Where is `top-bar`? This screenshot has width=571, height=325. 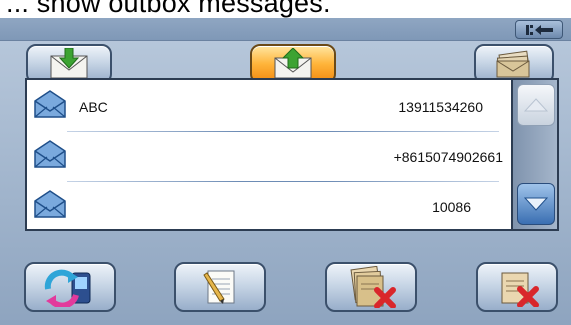 top-bar is located at coordinates (285, 29).